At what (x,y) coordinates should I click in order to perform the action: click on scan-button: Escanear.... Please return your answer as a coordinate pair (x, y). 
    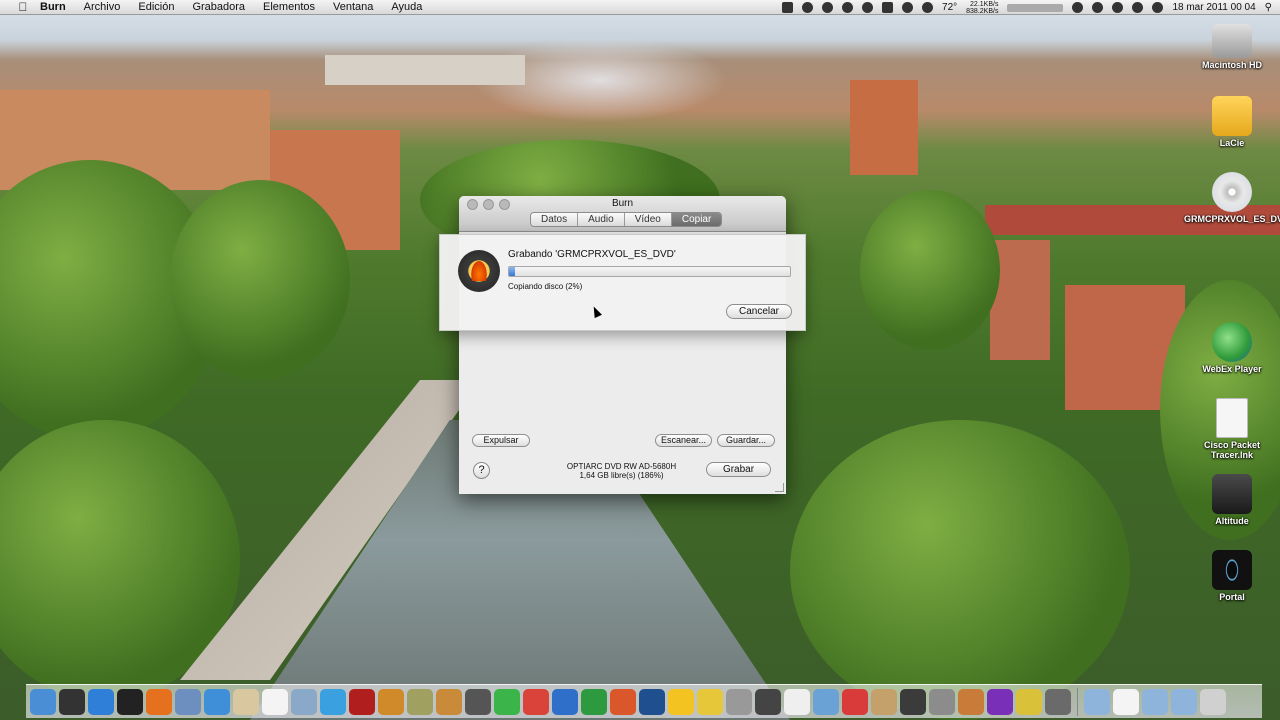
    Looking at the image, I should click on (683, 440).